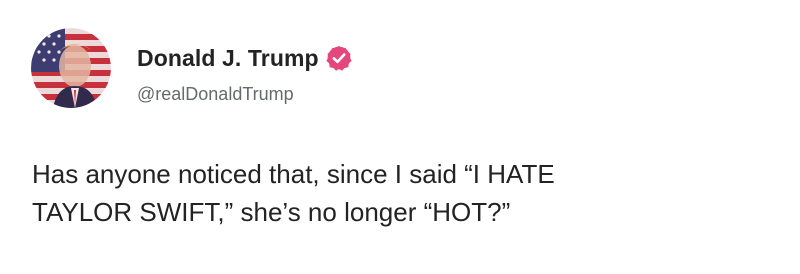  Describe the element at coordinates (228, 58) in the screenshot. I see `author-display-name: Donald J. Trump` at that location.